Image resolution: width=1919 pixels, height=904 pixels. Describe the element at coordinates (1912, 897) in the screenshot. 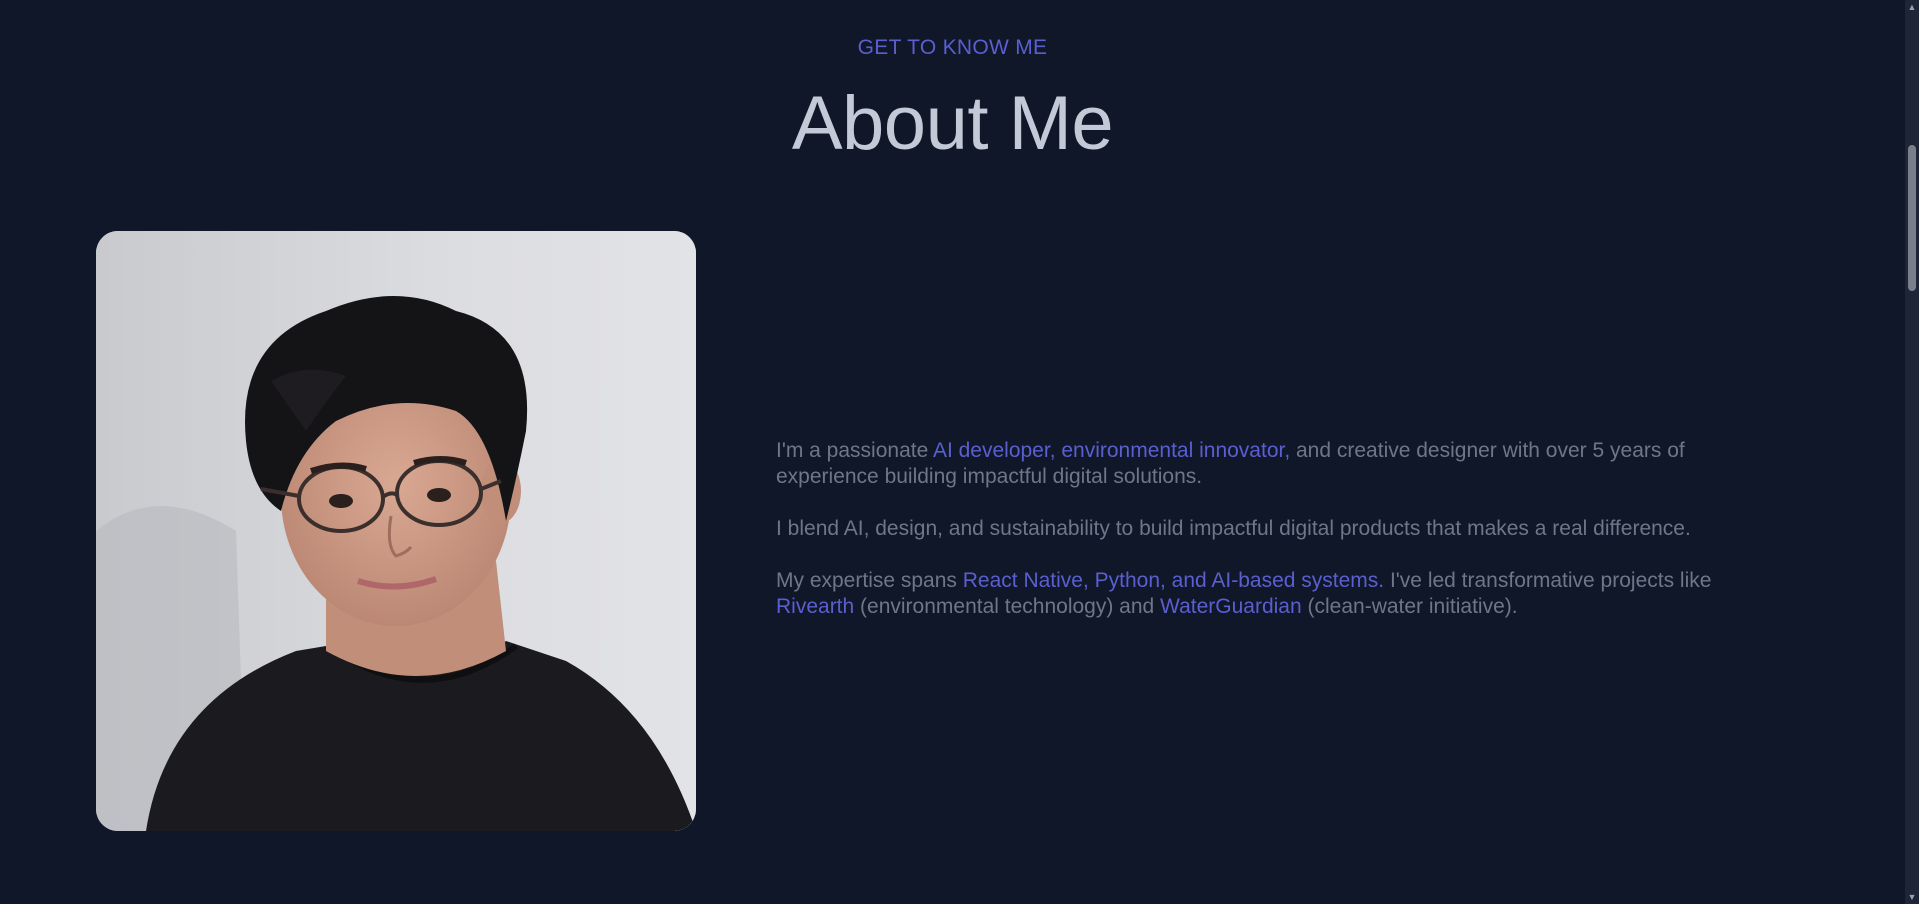

I see `arrow-down-icon: ▼` at that location.